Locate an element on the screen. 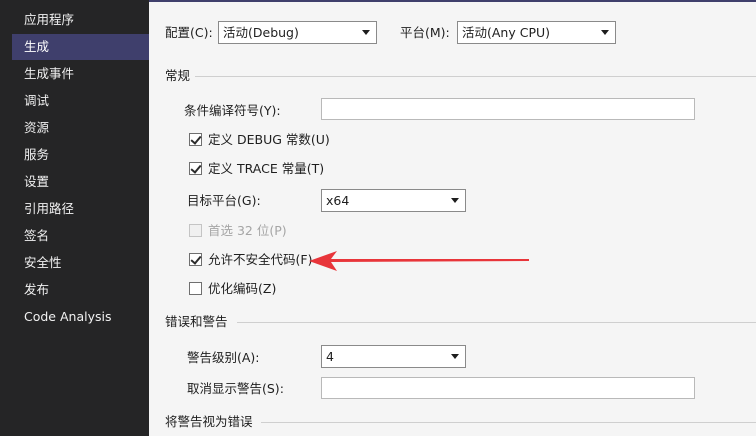 This screenshot has width=756, height=436. sidebar-item-resources: 资源 is located at coordinates (80, 128).